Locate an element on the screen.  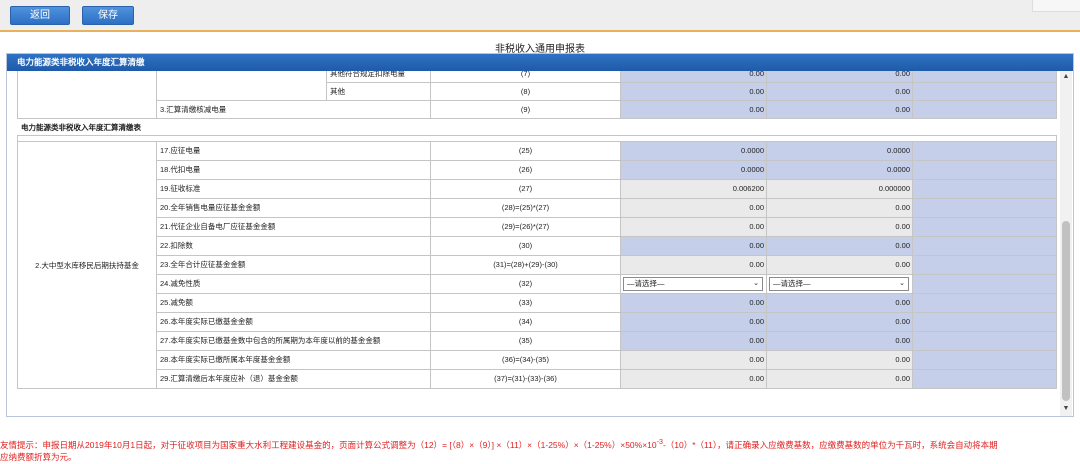
table-row-value-1: 0.006200 is located at coordinates (694, 189).